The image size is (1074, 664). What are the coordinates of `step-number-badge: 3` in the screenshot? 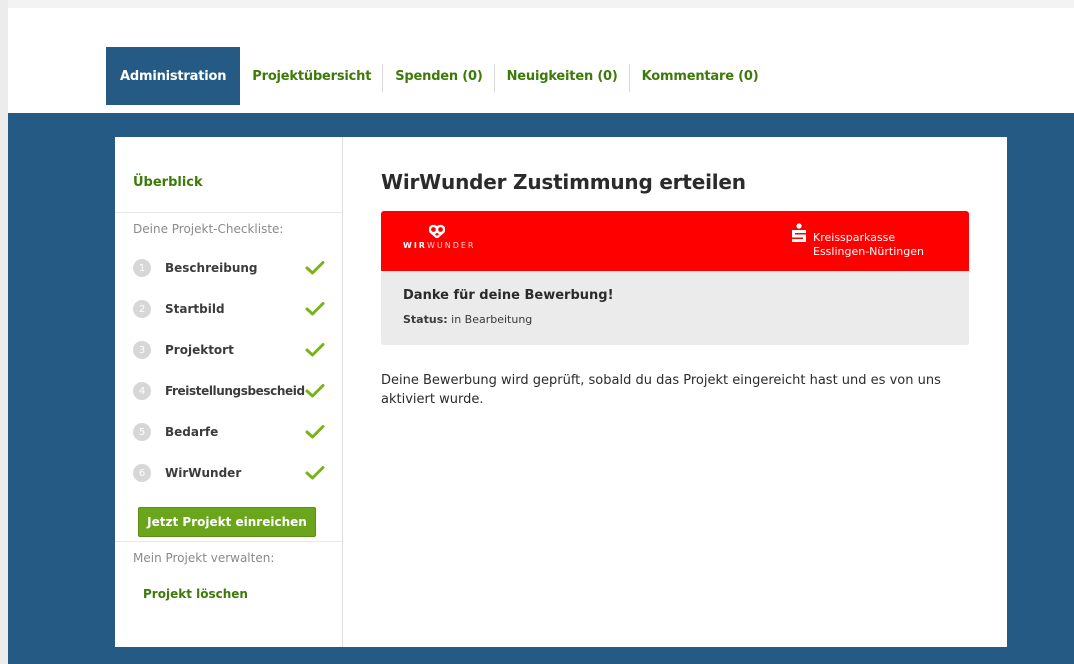 It's located at (142, 350).